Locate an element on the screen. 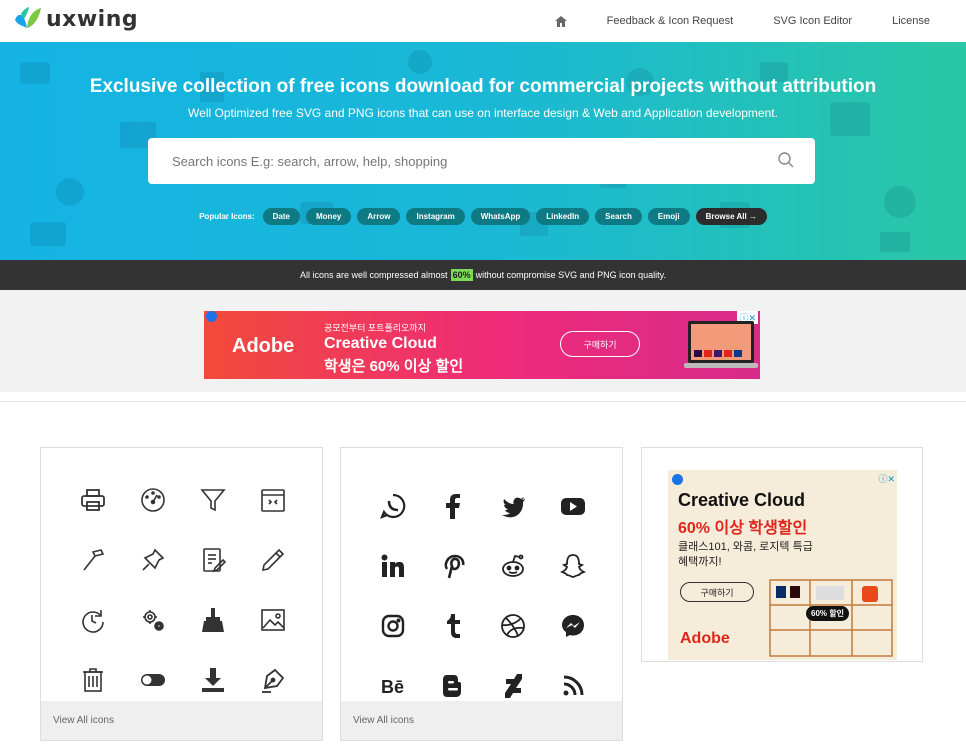 The image size is (966, 750). printer-icon is located at coordinates (93, 500).